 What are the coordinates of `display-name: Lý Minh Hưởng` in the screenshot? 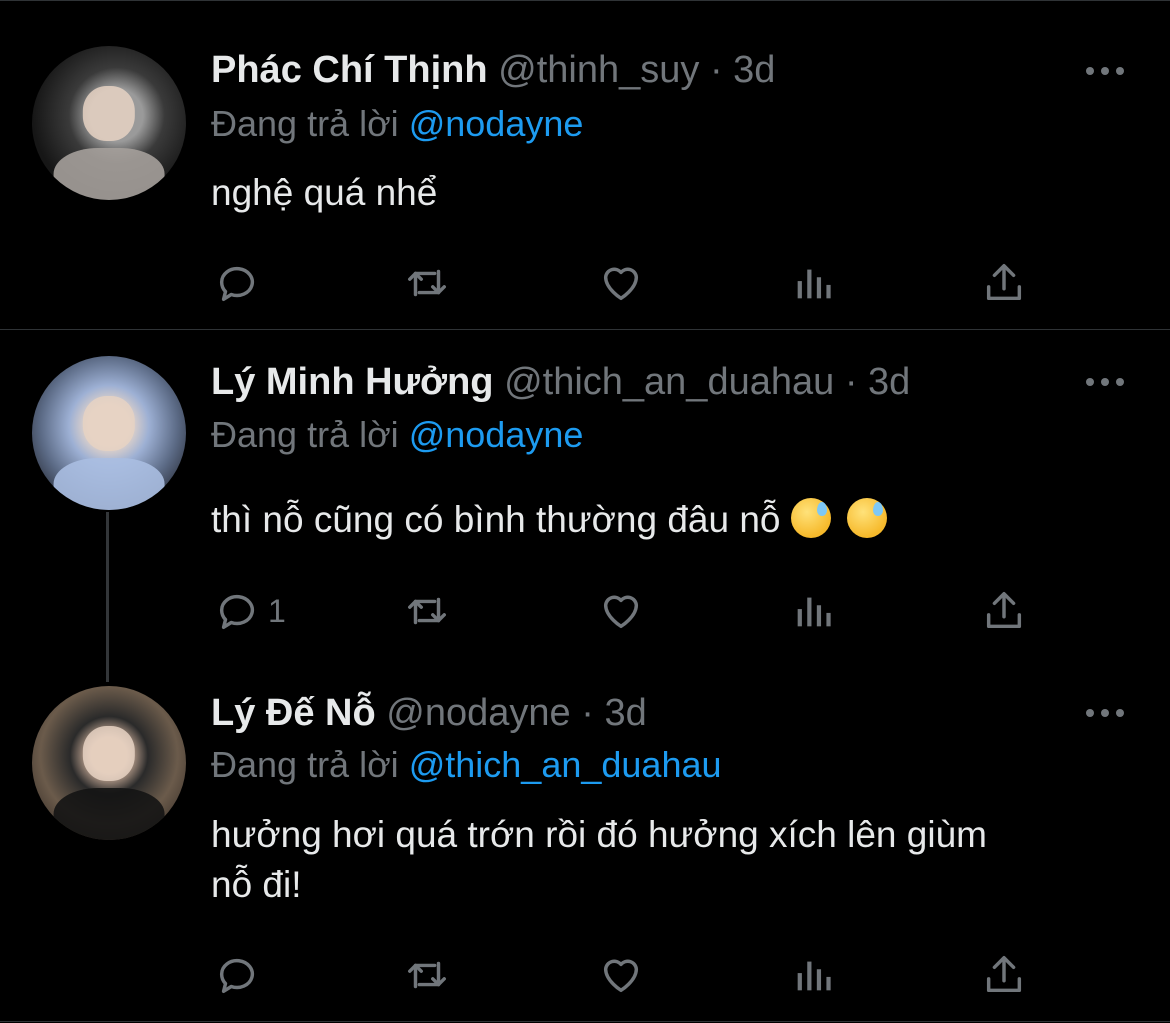 It's located at (352, 382).